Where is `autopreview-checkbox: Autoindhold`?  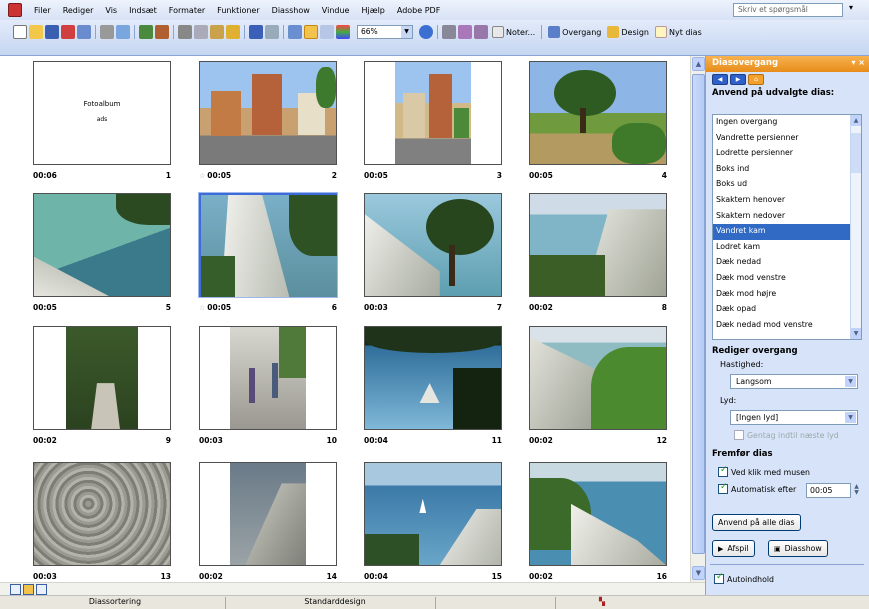
autopreview-checkbox: Autoindhold is located at coordinates (744, 578).